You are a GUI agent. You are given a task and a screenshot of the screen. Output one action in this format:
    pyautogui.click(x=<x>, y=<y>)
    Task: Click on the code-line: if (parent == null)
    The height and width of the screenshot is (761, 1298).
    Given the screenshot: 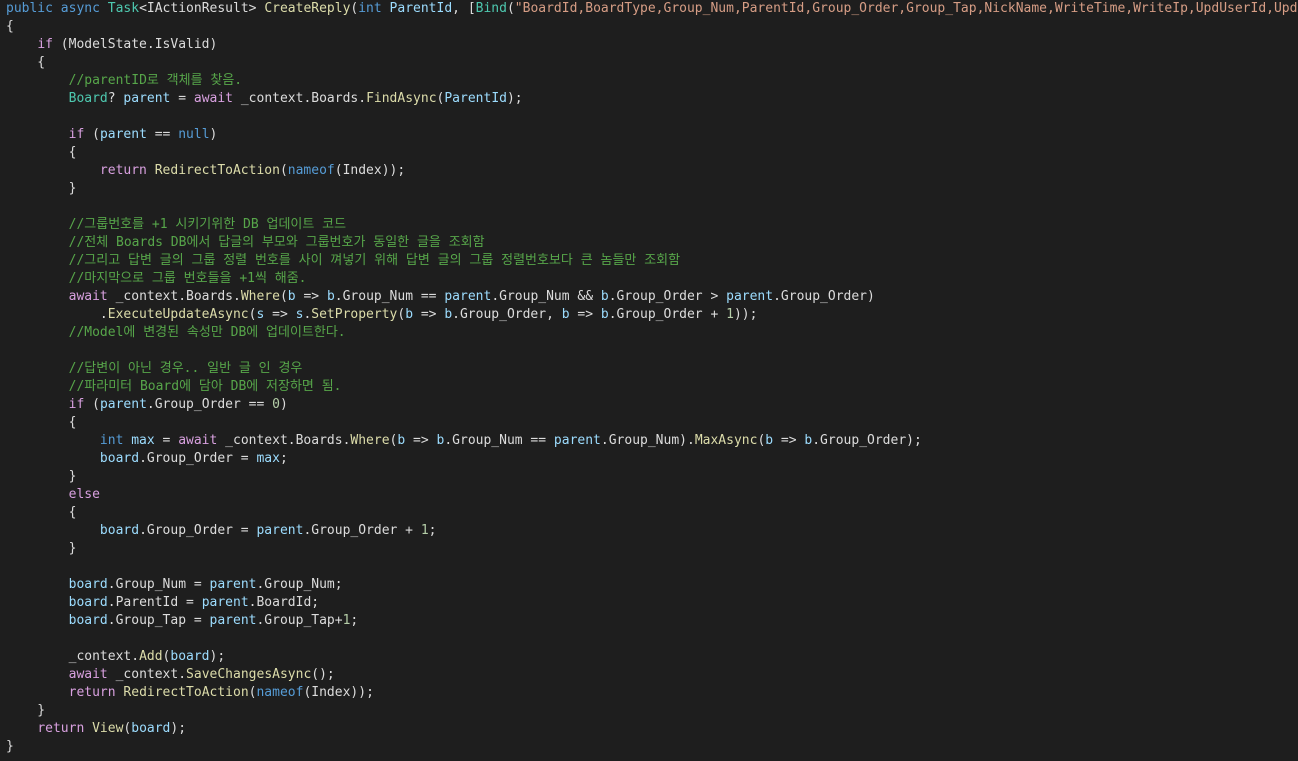 What is the action you would take?
    pyautogui.click(x=112, y=135)
    